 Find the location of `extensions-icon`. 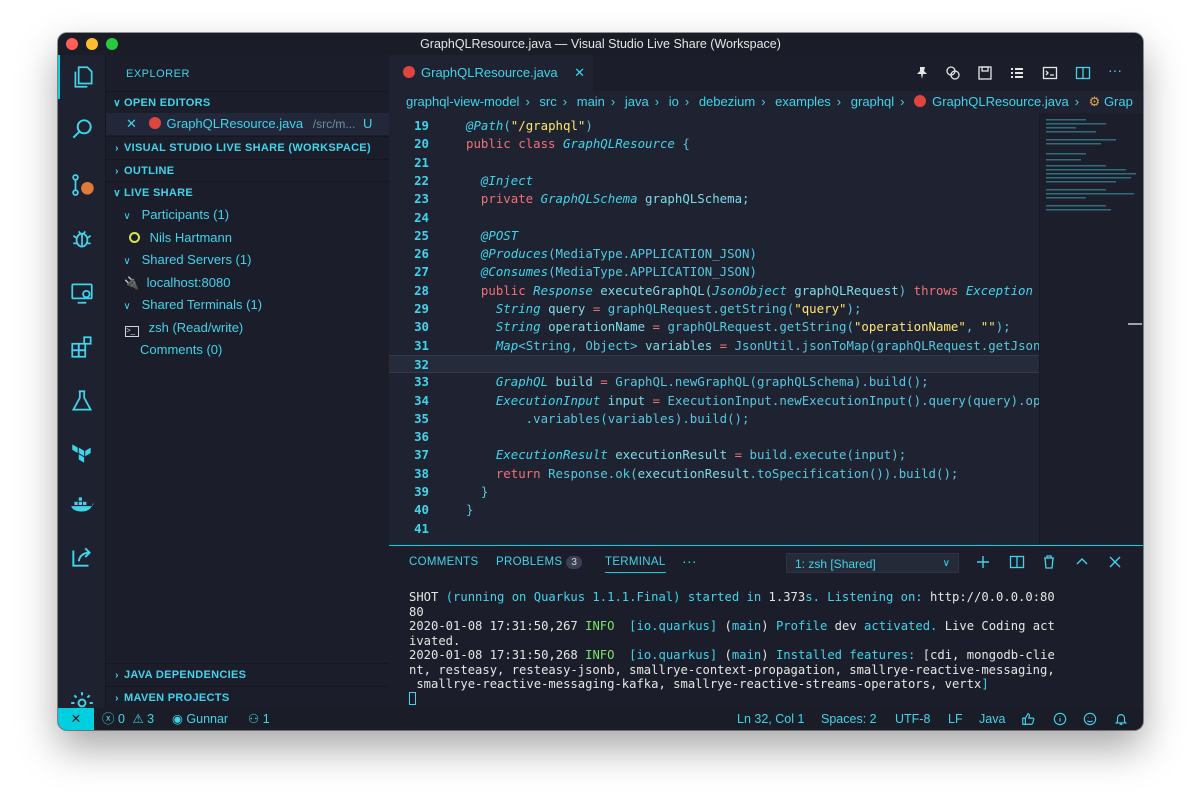

extensions-icon is located at coordinates (82, 347).